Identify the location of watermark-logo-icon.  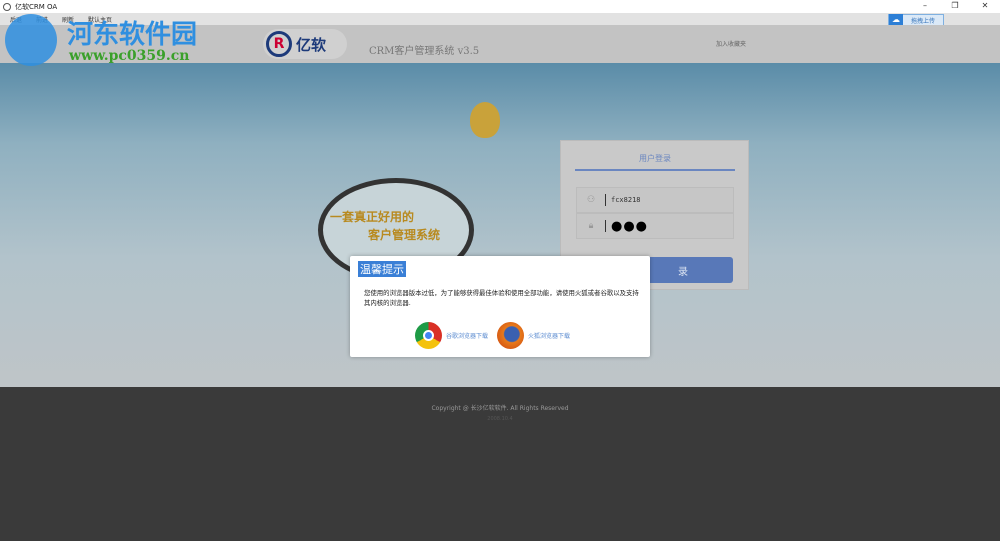
(31, 40).